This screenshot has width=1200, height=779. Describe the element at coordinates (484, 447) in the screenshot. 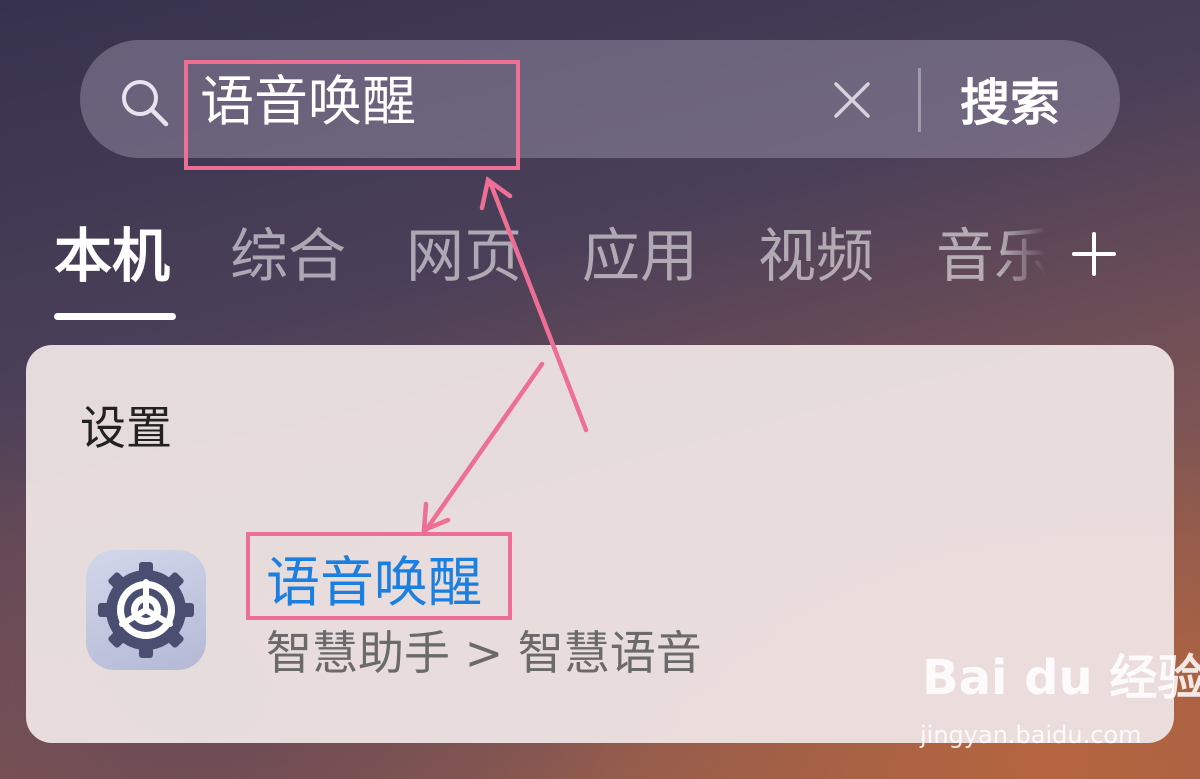

I see `arrow-to-result` at that location.